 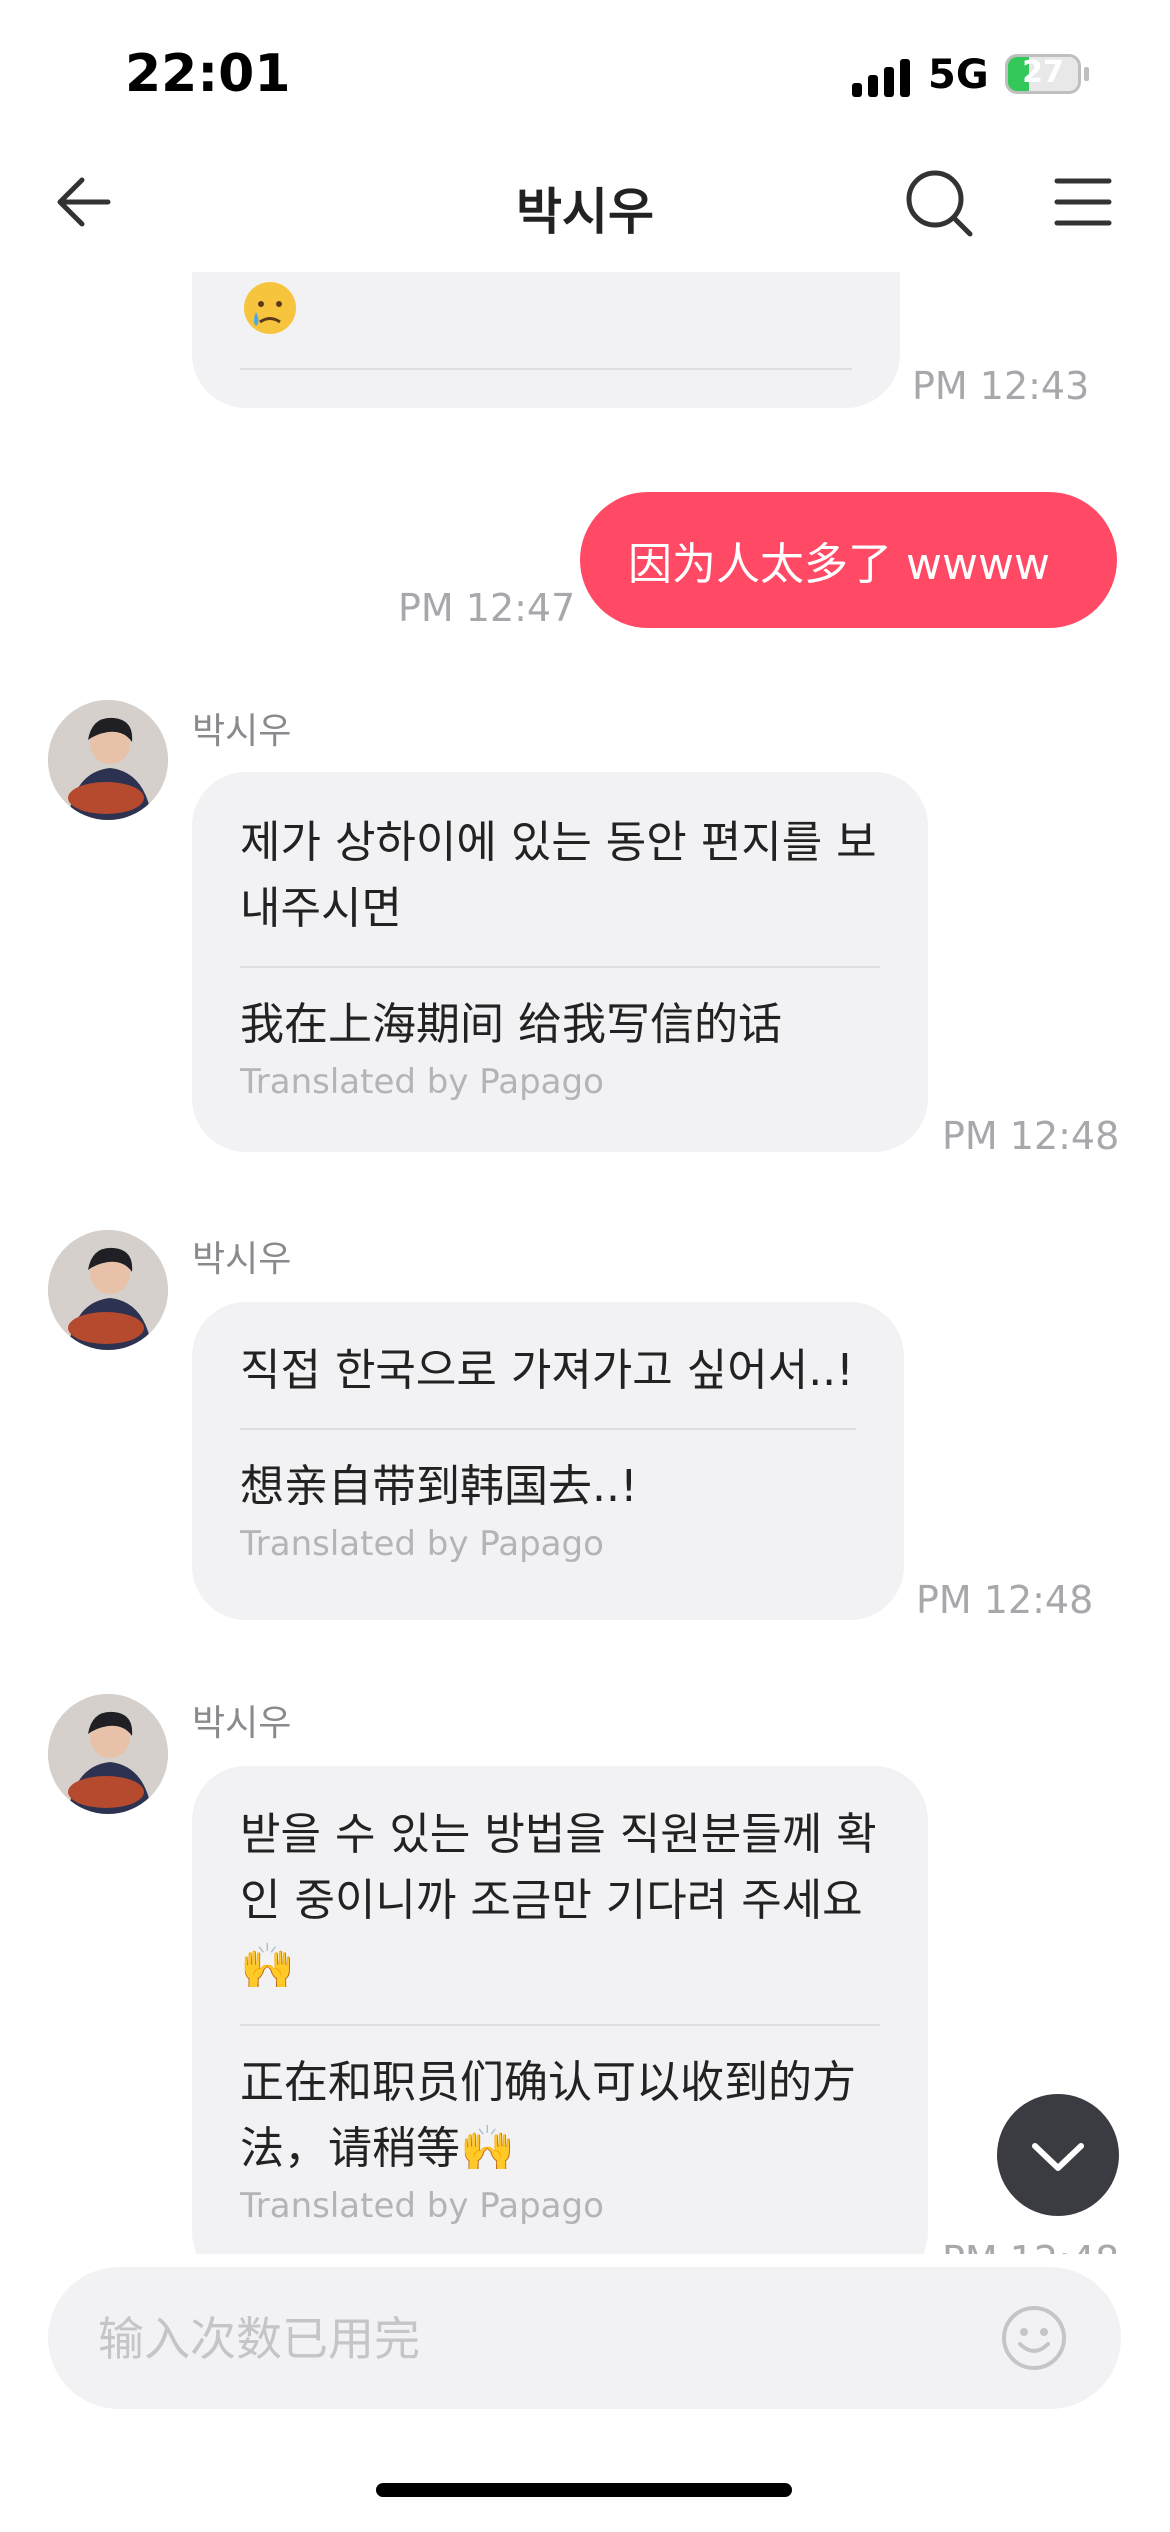 I want to click on chat-title: 박시우, so click(x=585, y=212).